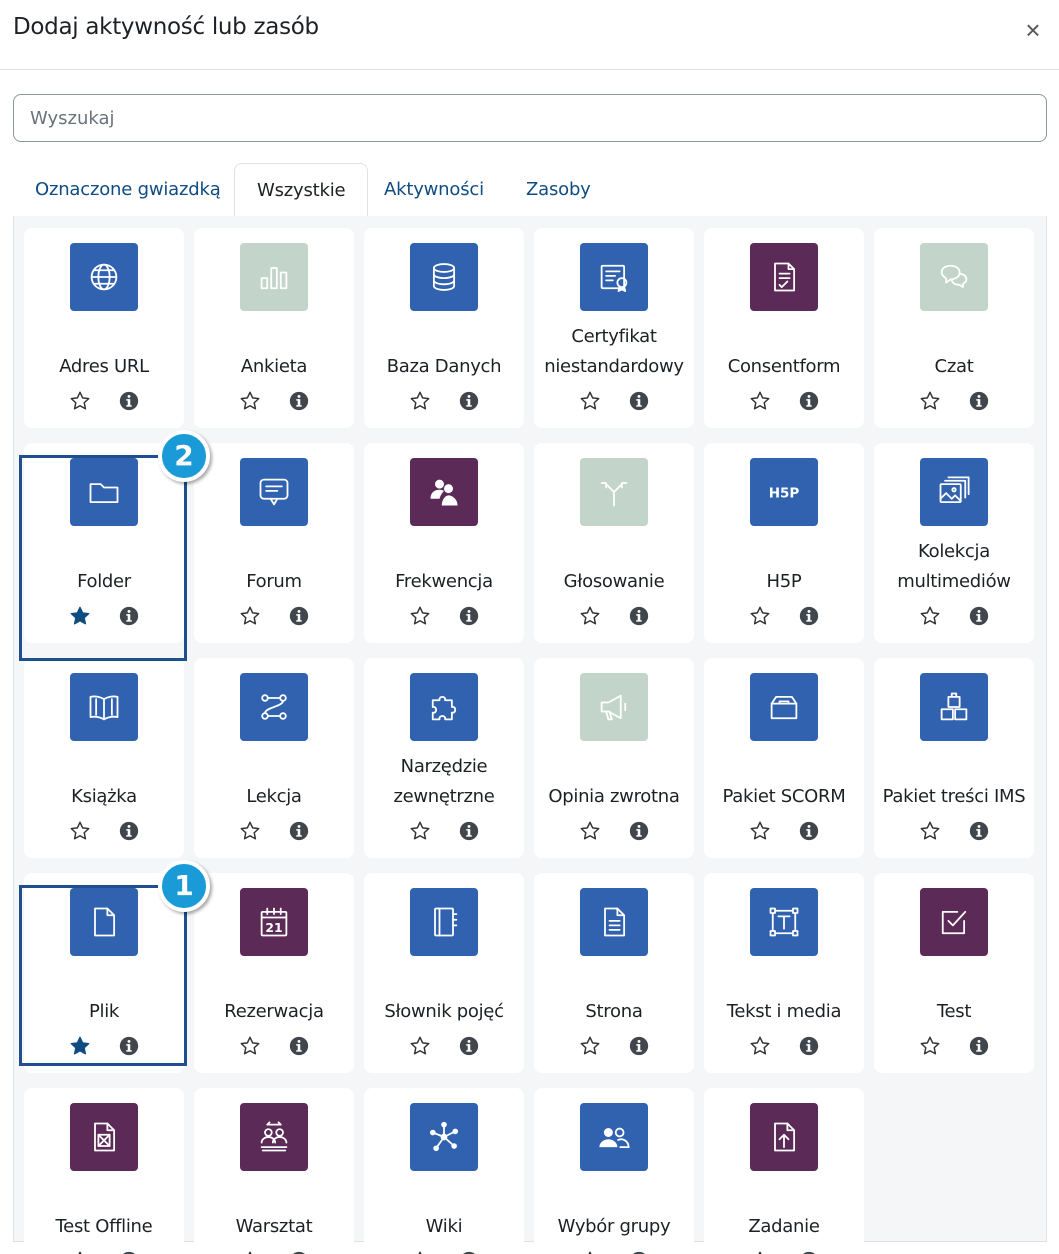 Image resolution: width=1059 pixels, height=1254 pixels. Describe the element at coordinates (274, 543) in the screenshot. I see `activity-card-forum: Forum` at that location.